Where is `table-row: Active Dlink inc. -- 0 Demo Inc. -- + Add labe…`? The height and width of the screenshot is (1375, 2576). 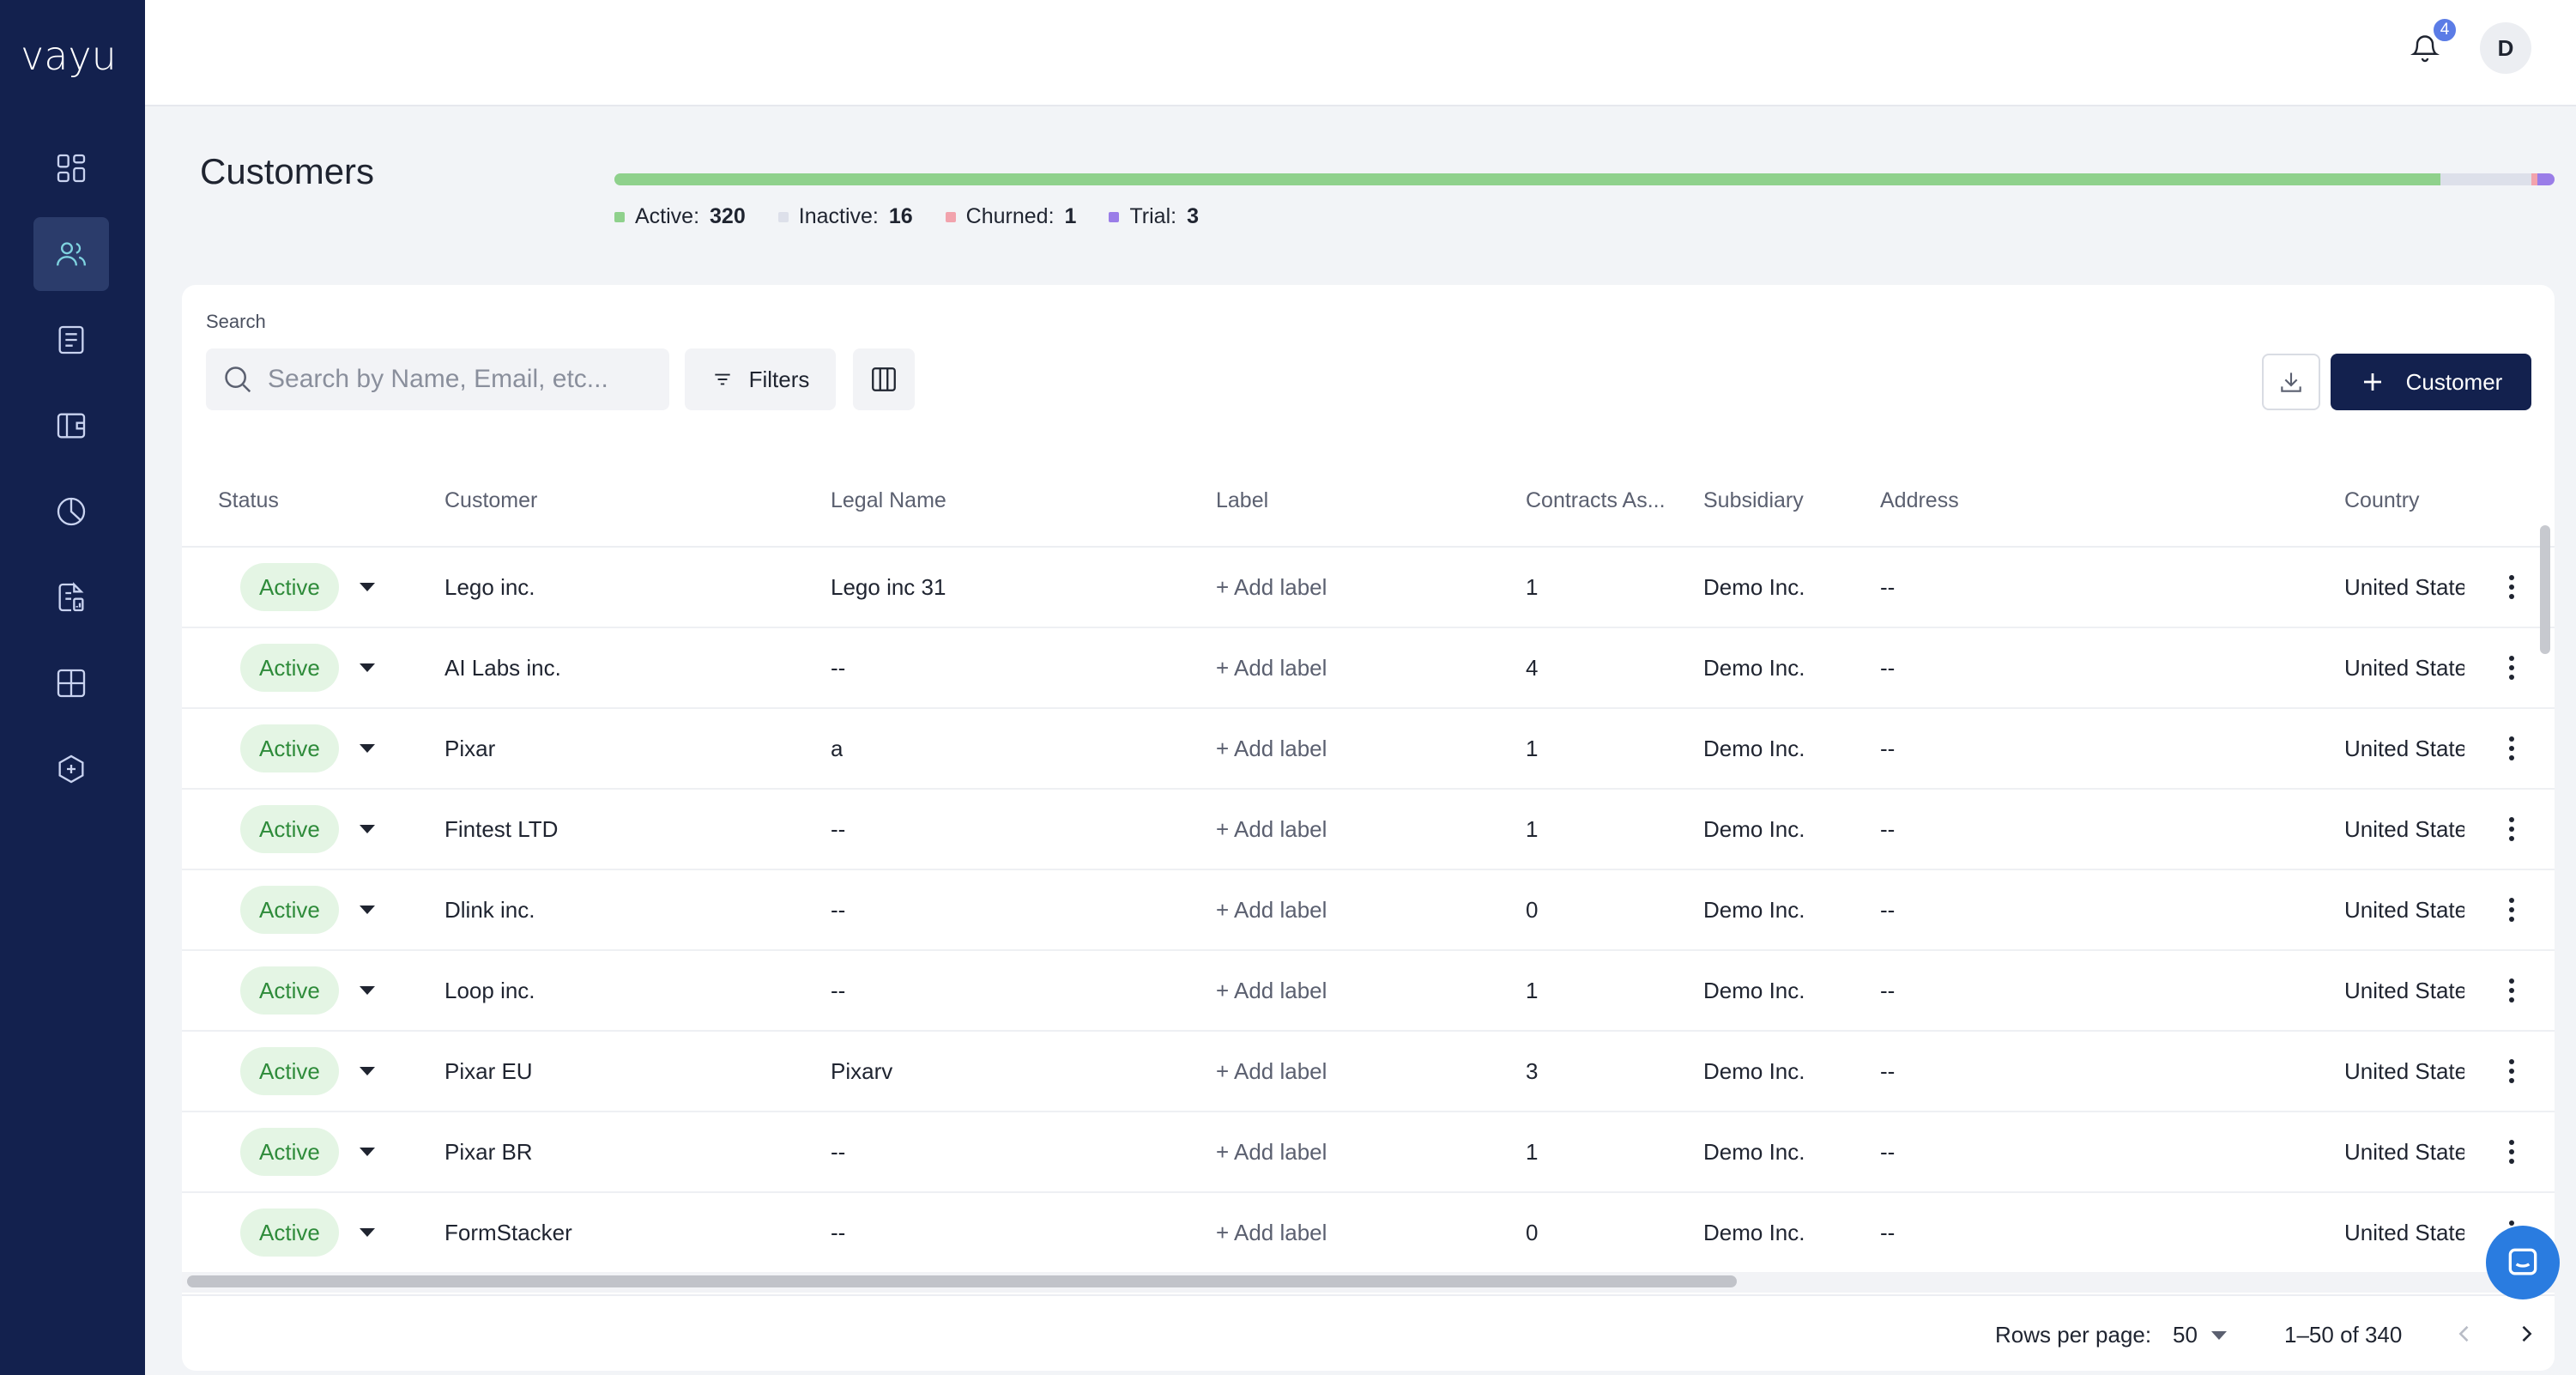 table-row: Active Dlink inc. -- 0 Demo Inc. -- + Add labe… is located at coordinates (1368, 910).